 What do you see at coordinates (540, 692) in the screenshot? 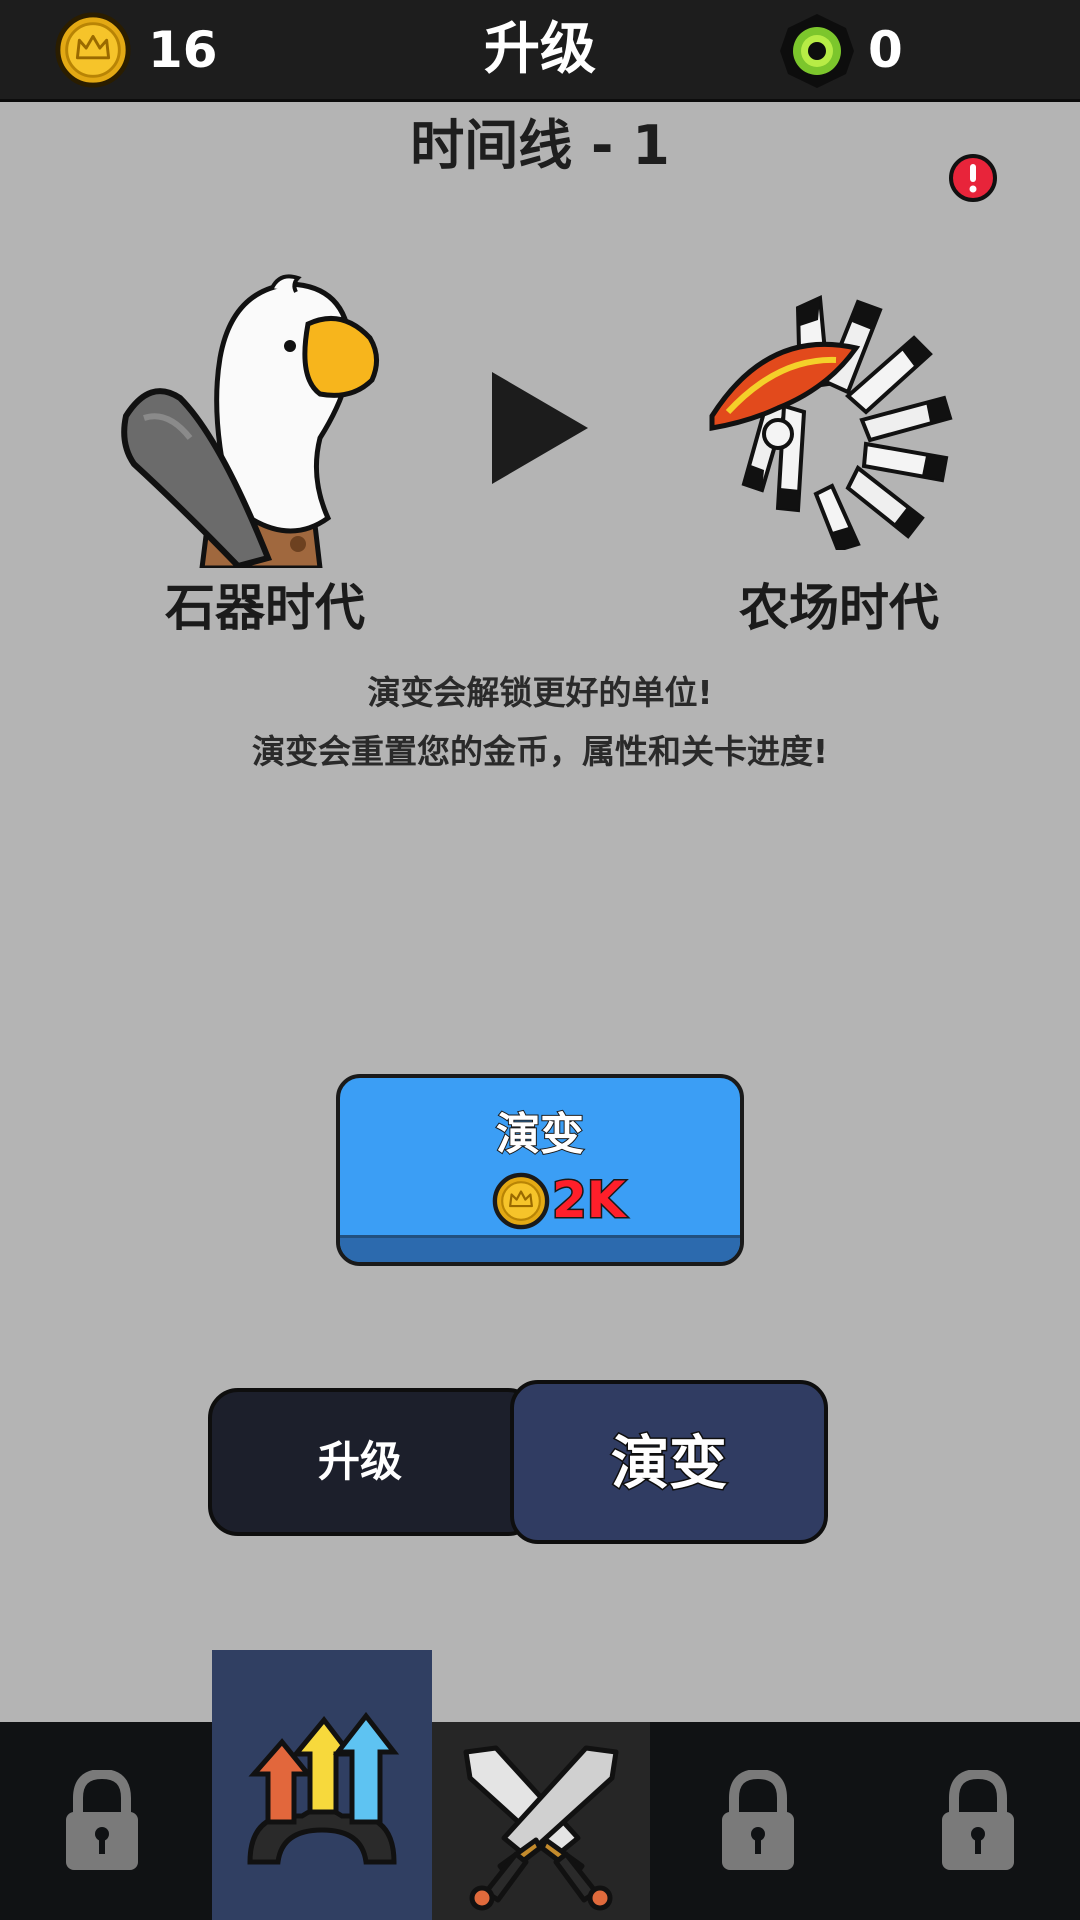
I see `info-line-unlock: 演变会解锁更好的单位!` at bounding box center [540, 692].